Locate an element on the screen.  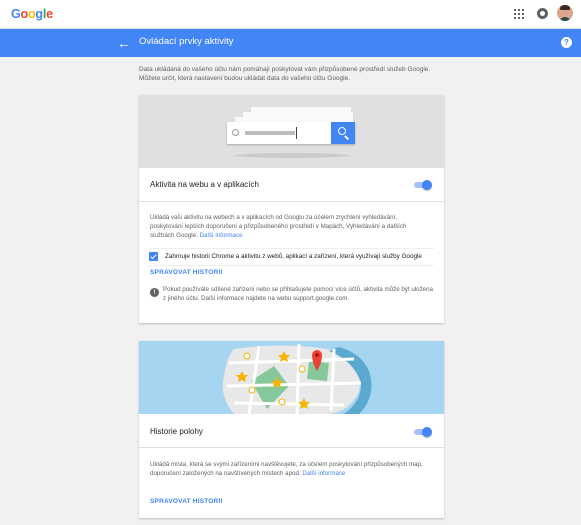
chrome-history-checkbox is located at coordinates (153, 256).